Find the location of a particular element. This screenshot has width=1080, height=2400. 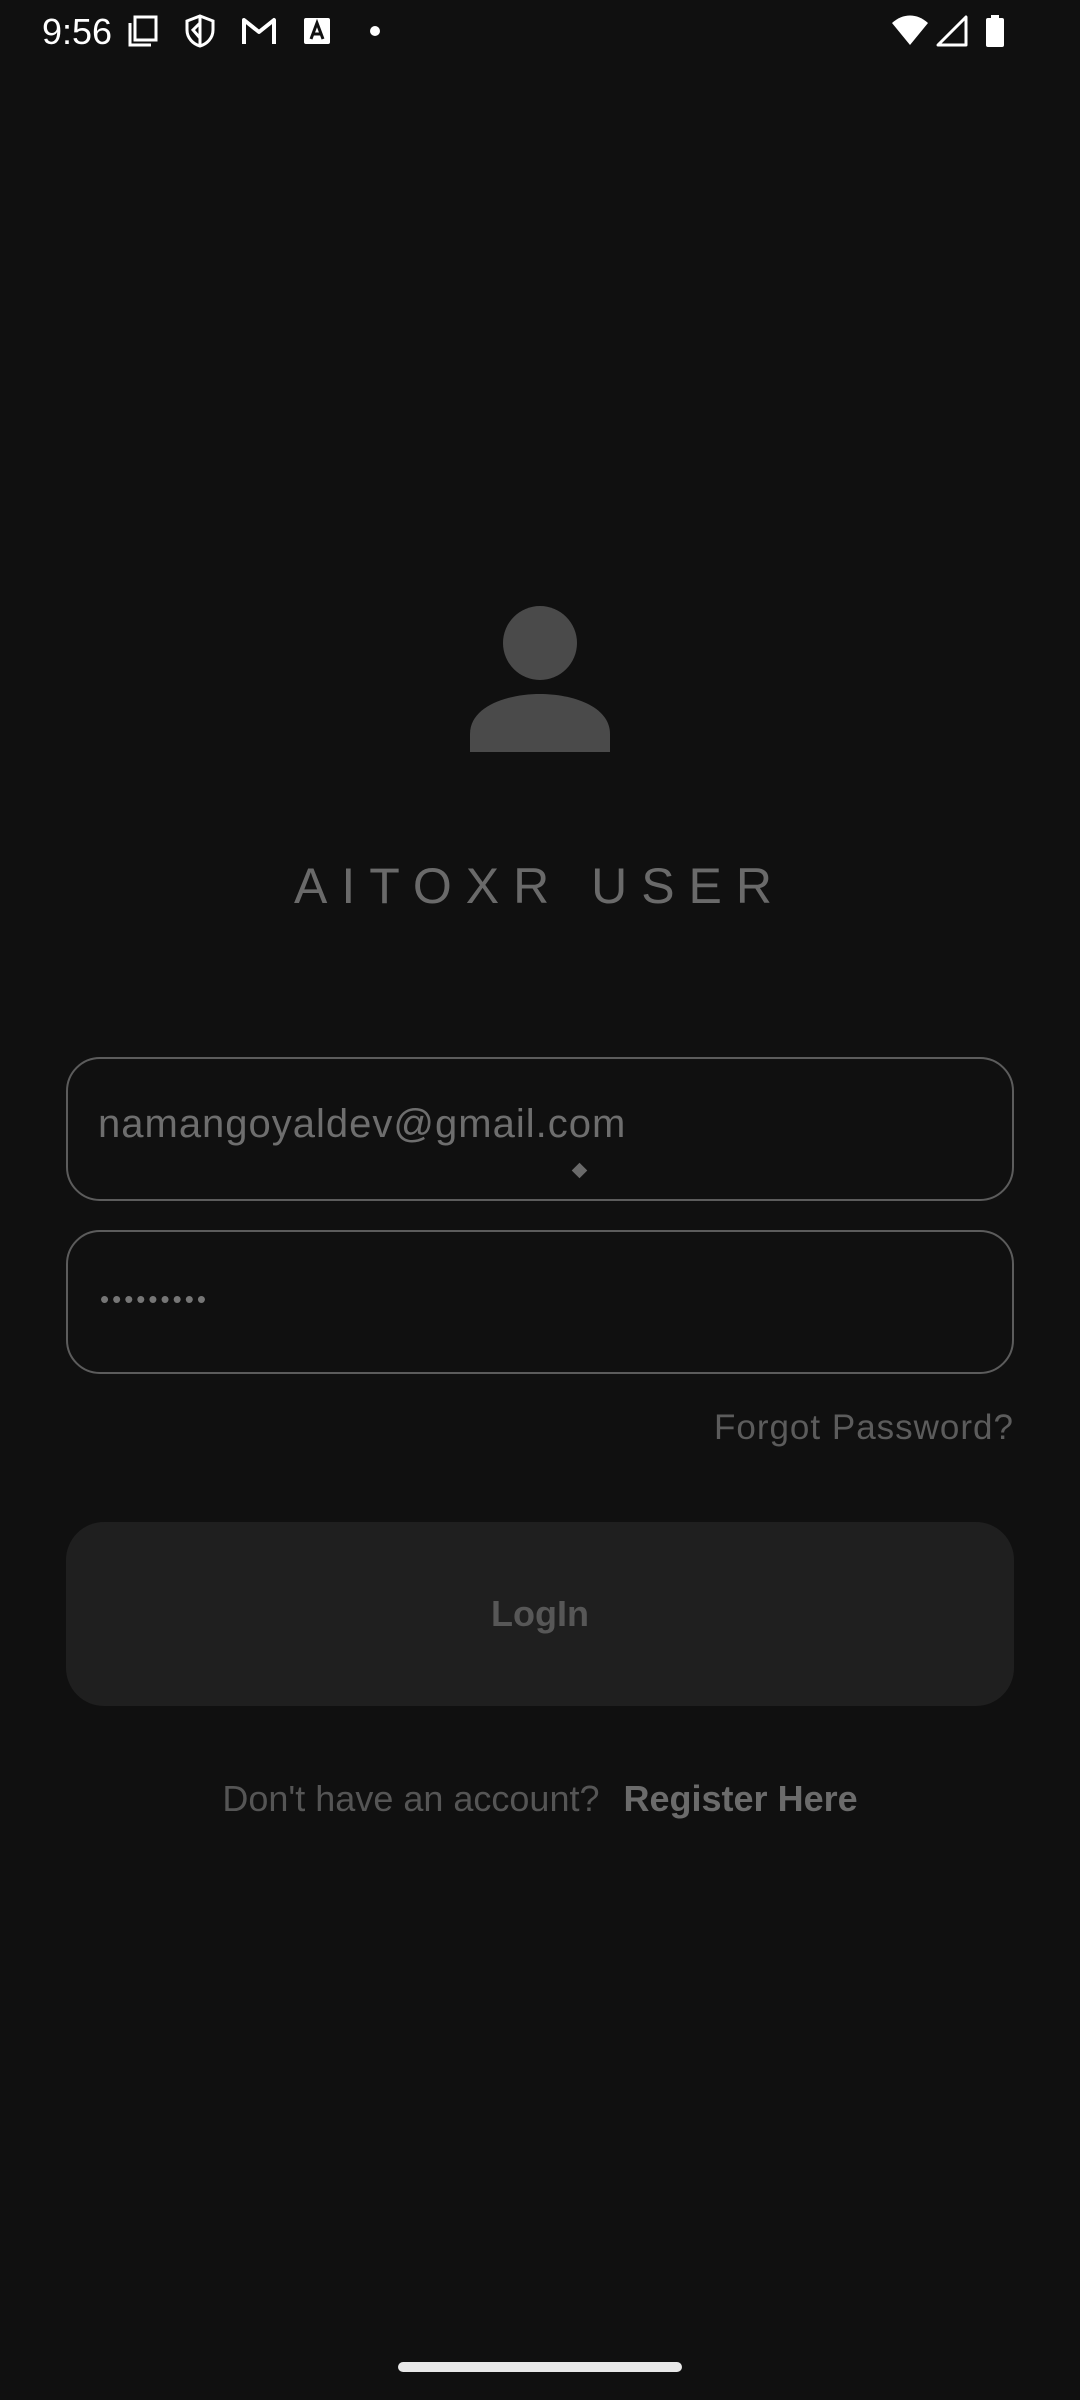

wifi-icon is located at coordinates (910, 30).